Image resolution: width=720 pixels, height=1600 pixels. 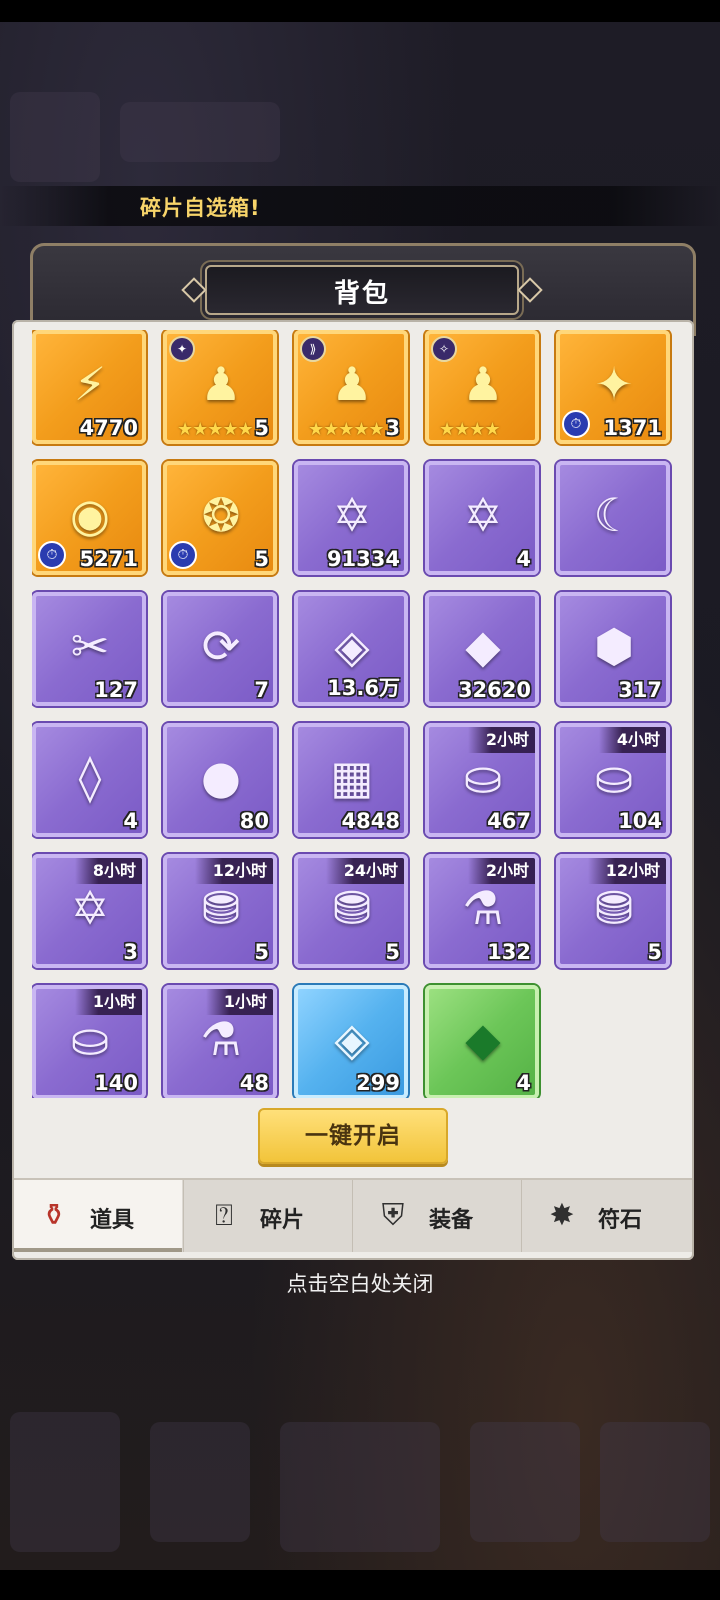 What do you see at coordinates (482, 518) in the screenshot?
I see `item-slot: ✡ 4` at bounding box center [482, 518].